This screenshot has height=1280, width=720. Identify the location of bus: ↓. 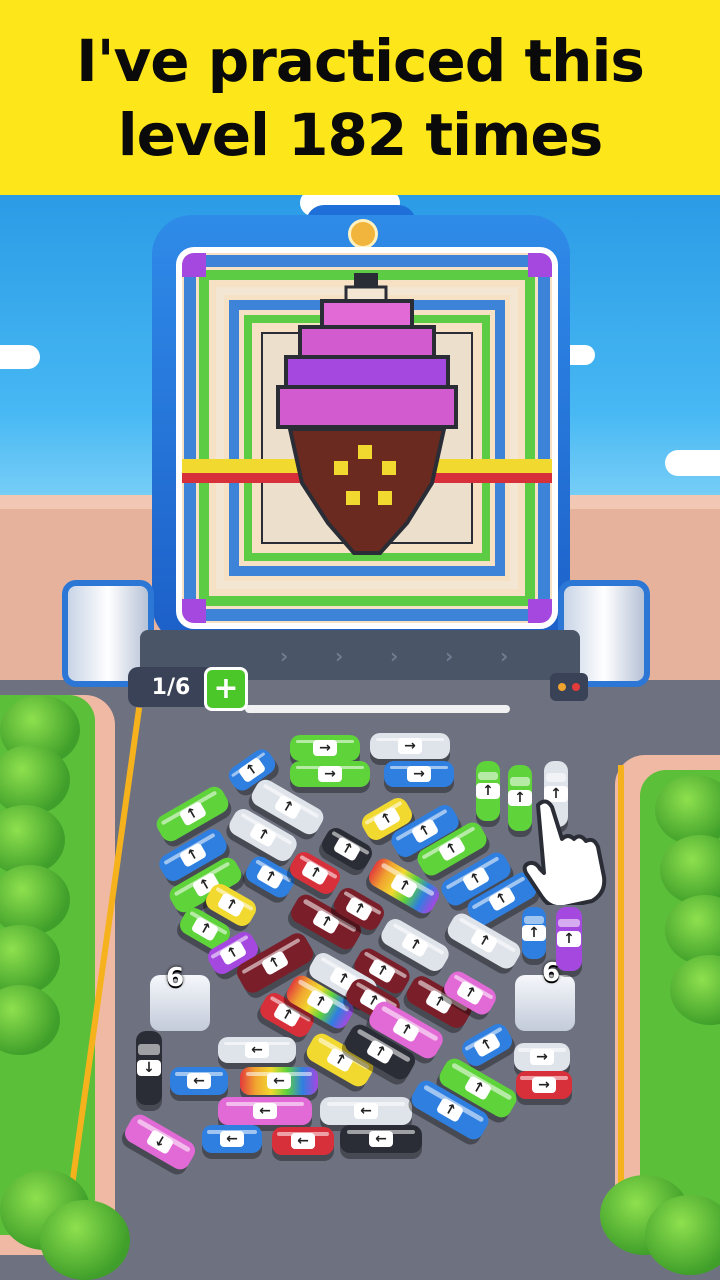
(149, 1068).